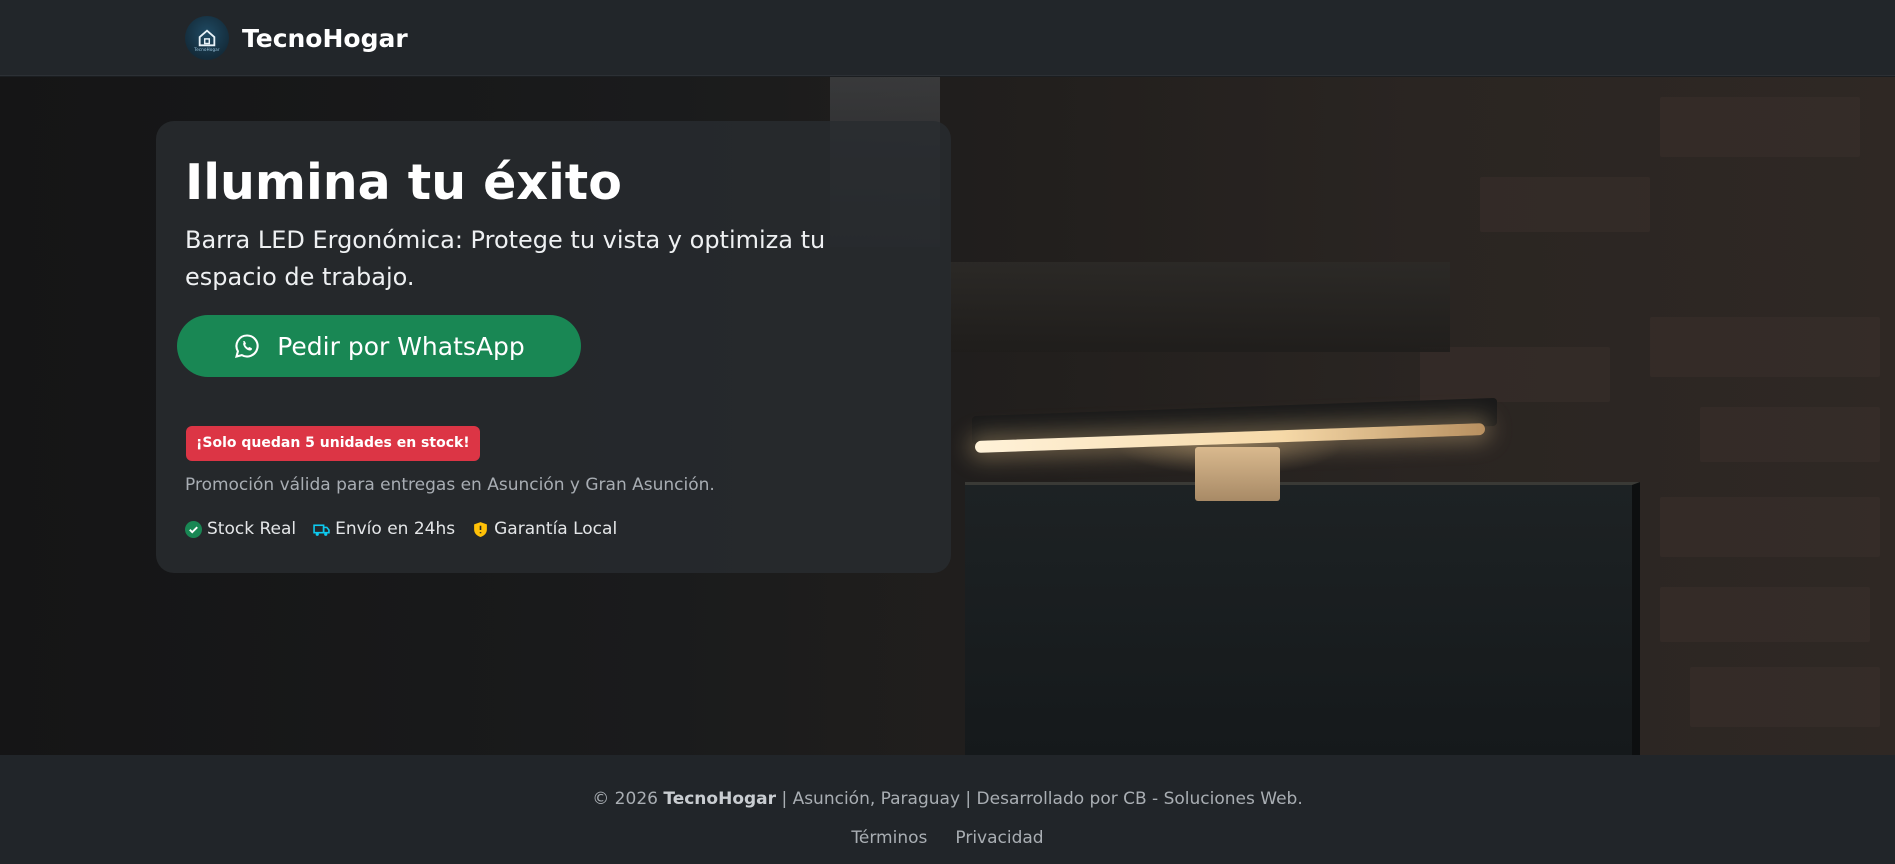  What do you see at coordinates (999, 838) in the screenshot?
I see `privacy-link: Privacidad` at bounding box center [999, 838].